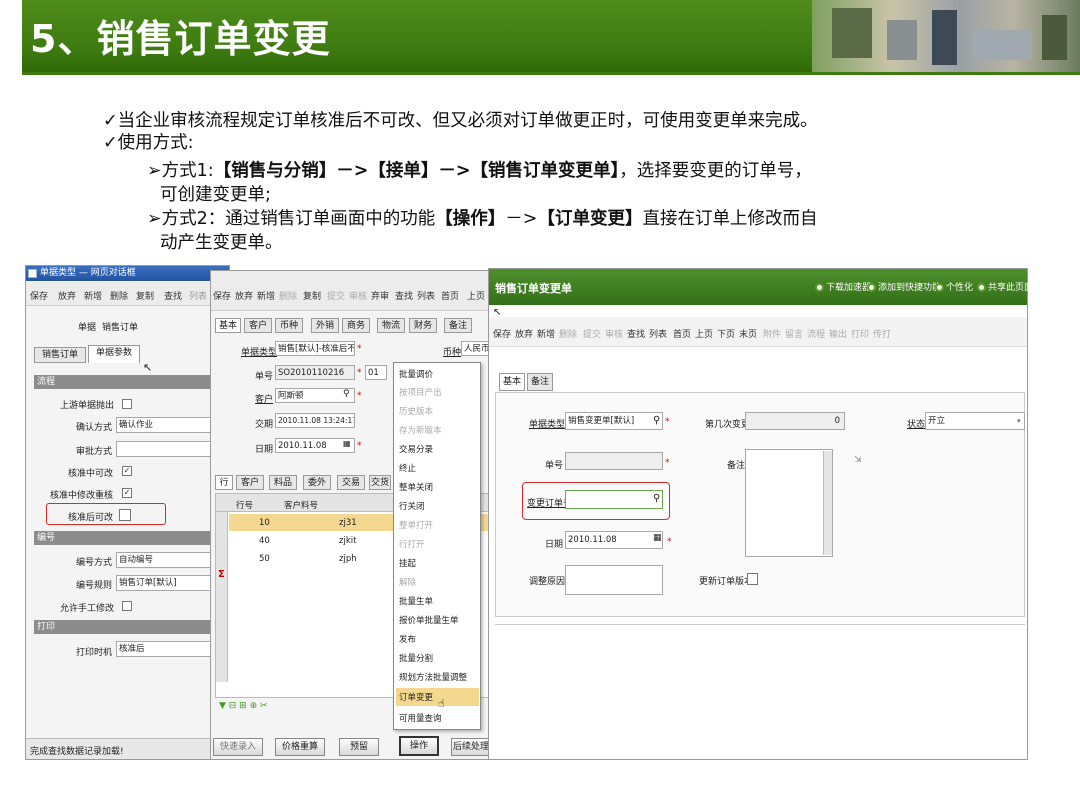  What do you see at coordinates (416, 449) in the screenshot?
I see `menu-item-trade-entries: 交易分录` at bounding box center [416, 449].